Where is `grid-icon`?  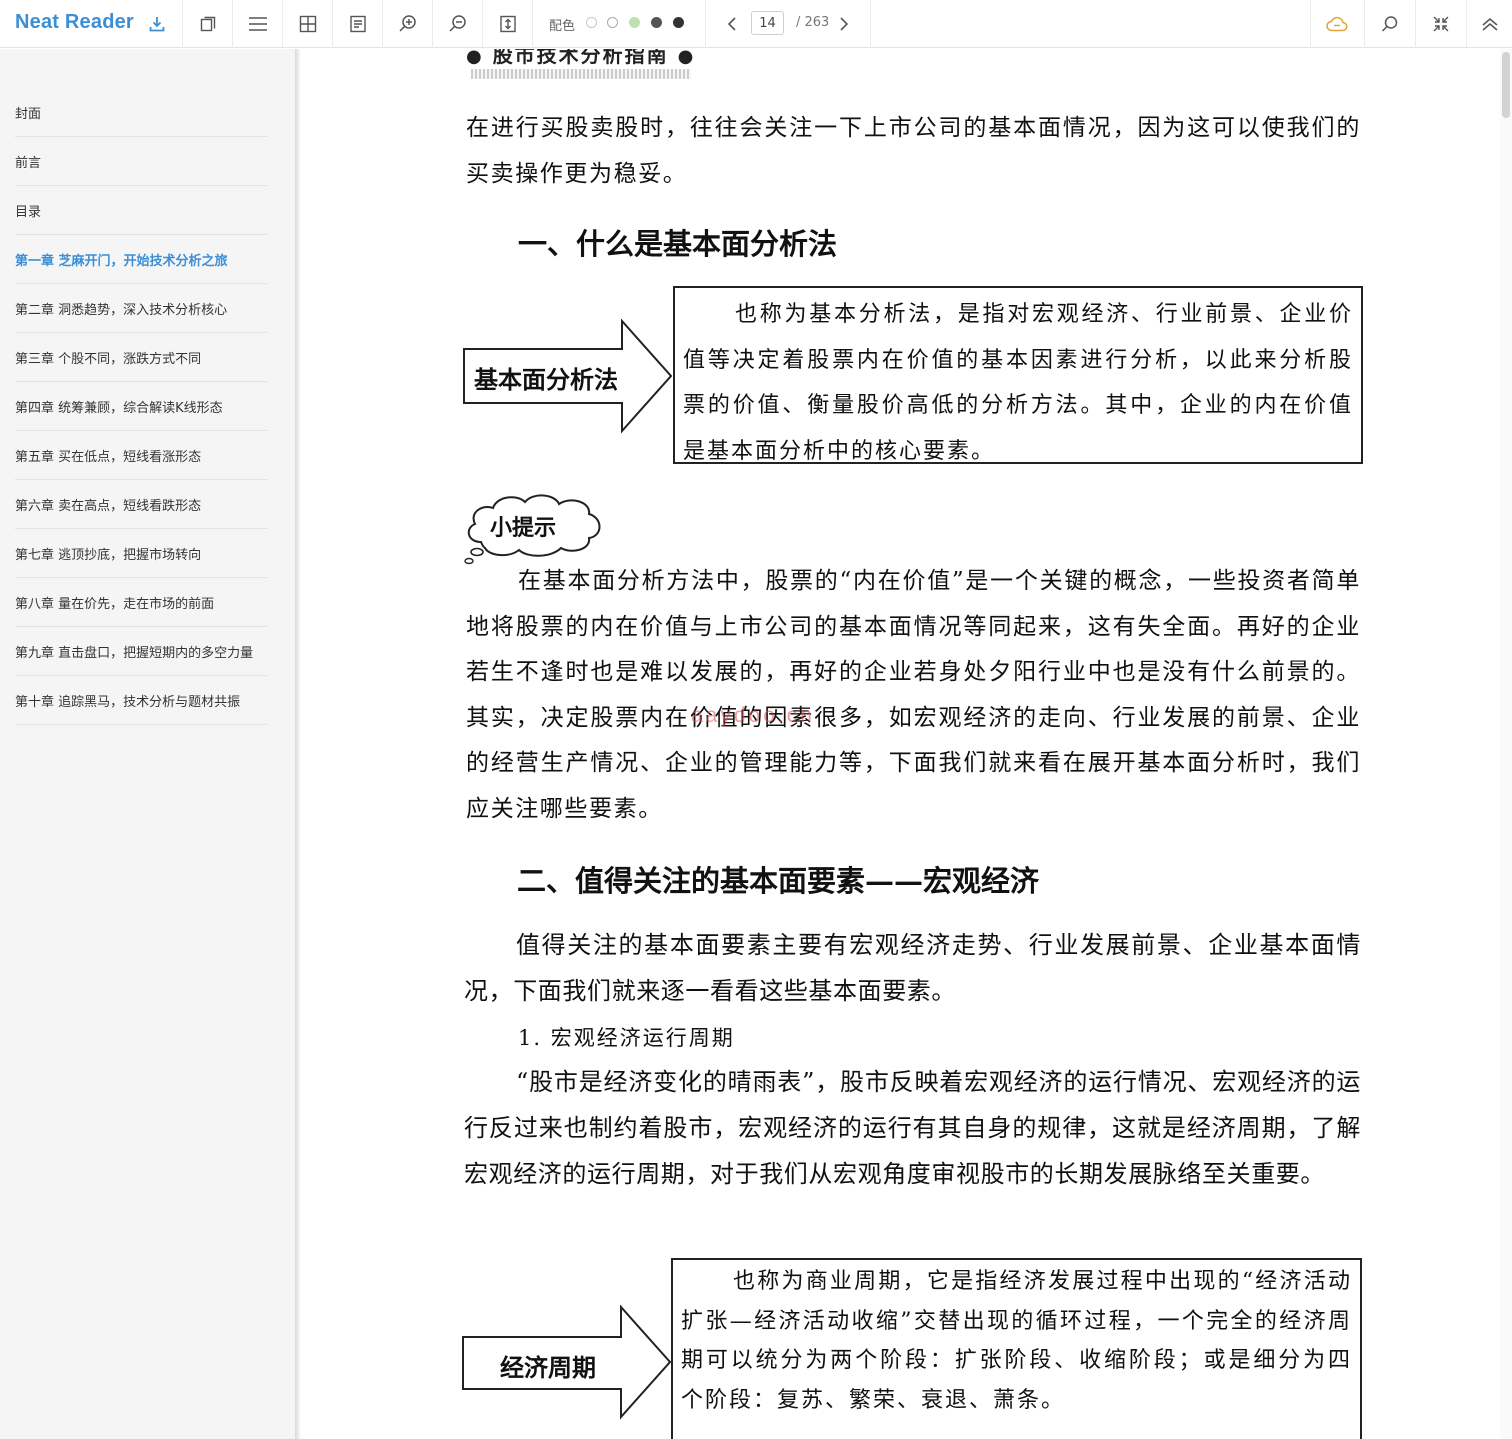 grid-icon is located at coordinates (307, 24).